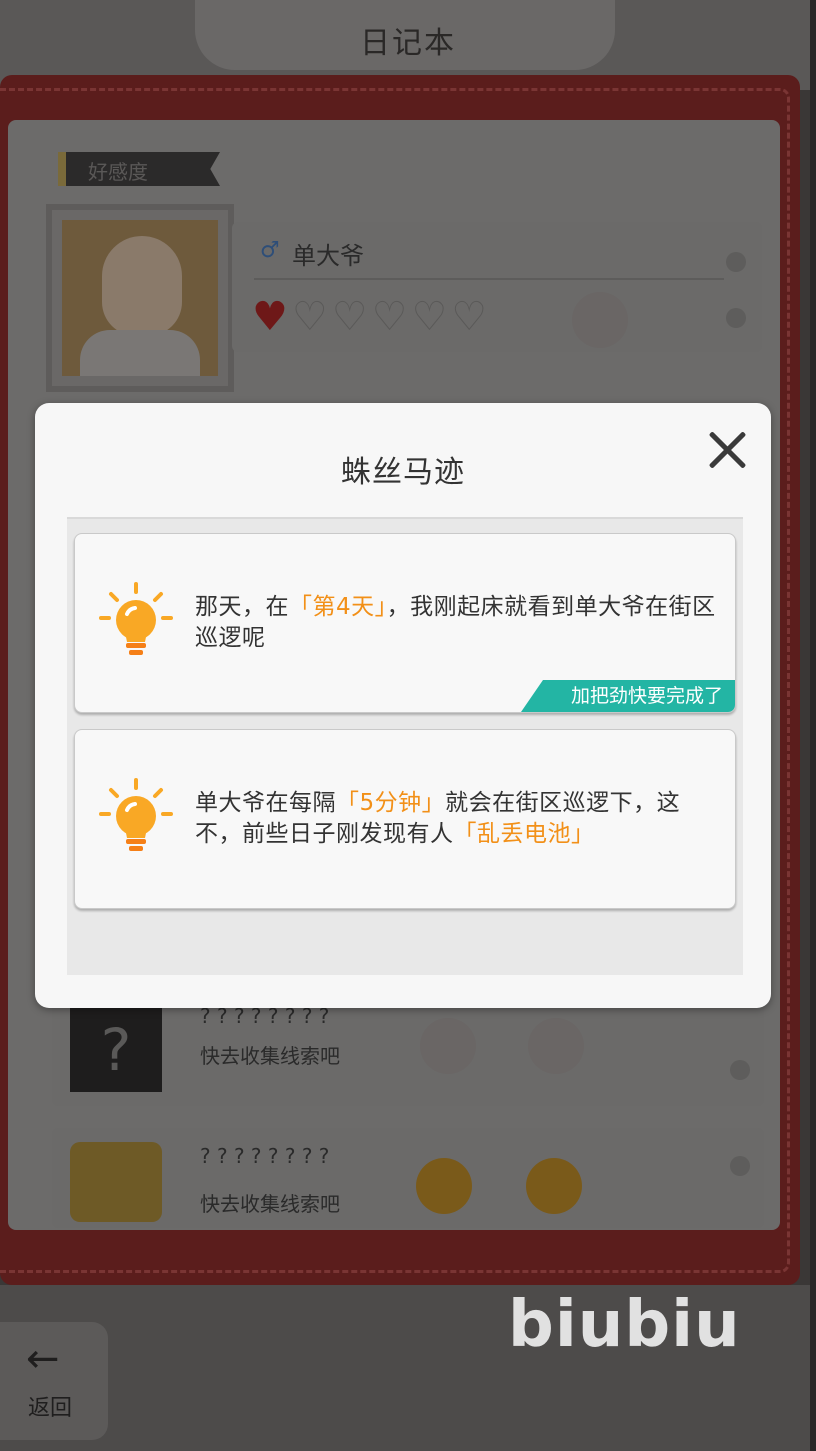 This screenshot has height=1451, width=816. I want to click on row-name: ? ? ? ? ? ? ? ?, so click(265, 1156).